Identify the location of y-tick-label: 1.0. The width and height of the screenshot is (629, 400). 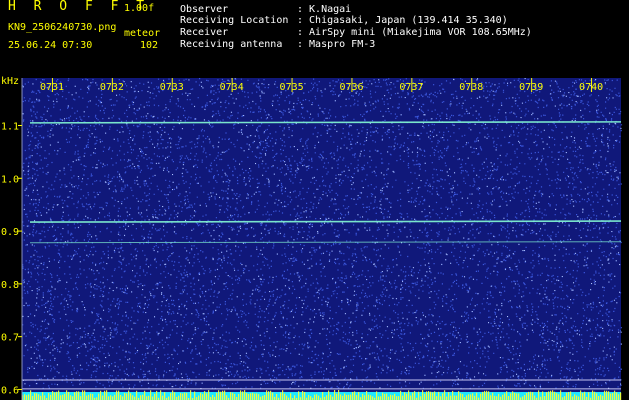
(10, 179).